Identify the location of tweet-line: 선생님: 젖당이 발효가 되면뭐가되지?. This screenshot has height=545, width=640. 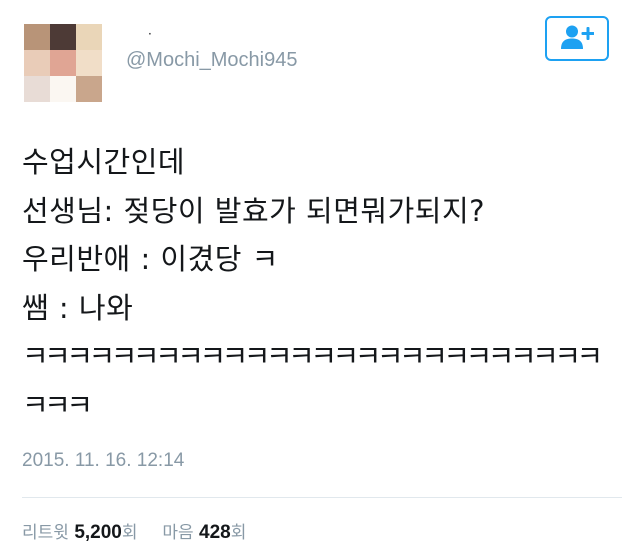
(254, 210).